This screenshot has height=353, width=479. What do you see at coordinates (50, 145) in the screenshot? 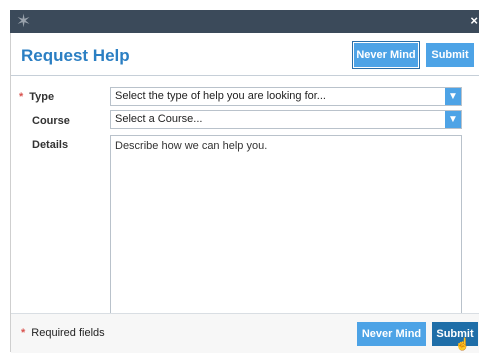
I see `details-label: Details` at bounding box center [50, 145].